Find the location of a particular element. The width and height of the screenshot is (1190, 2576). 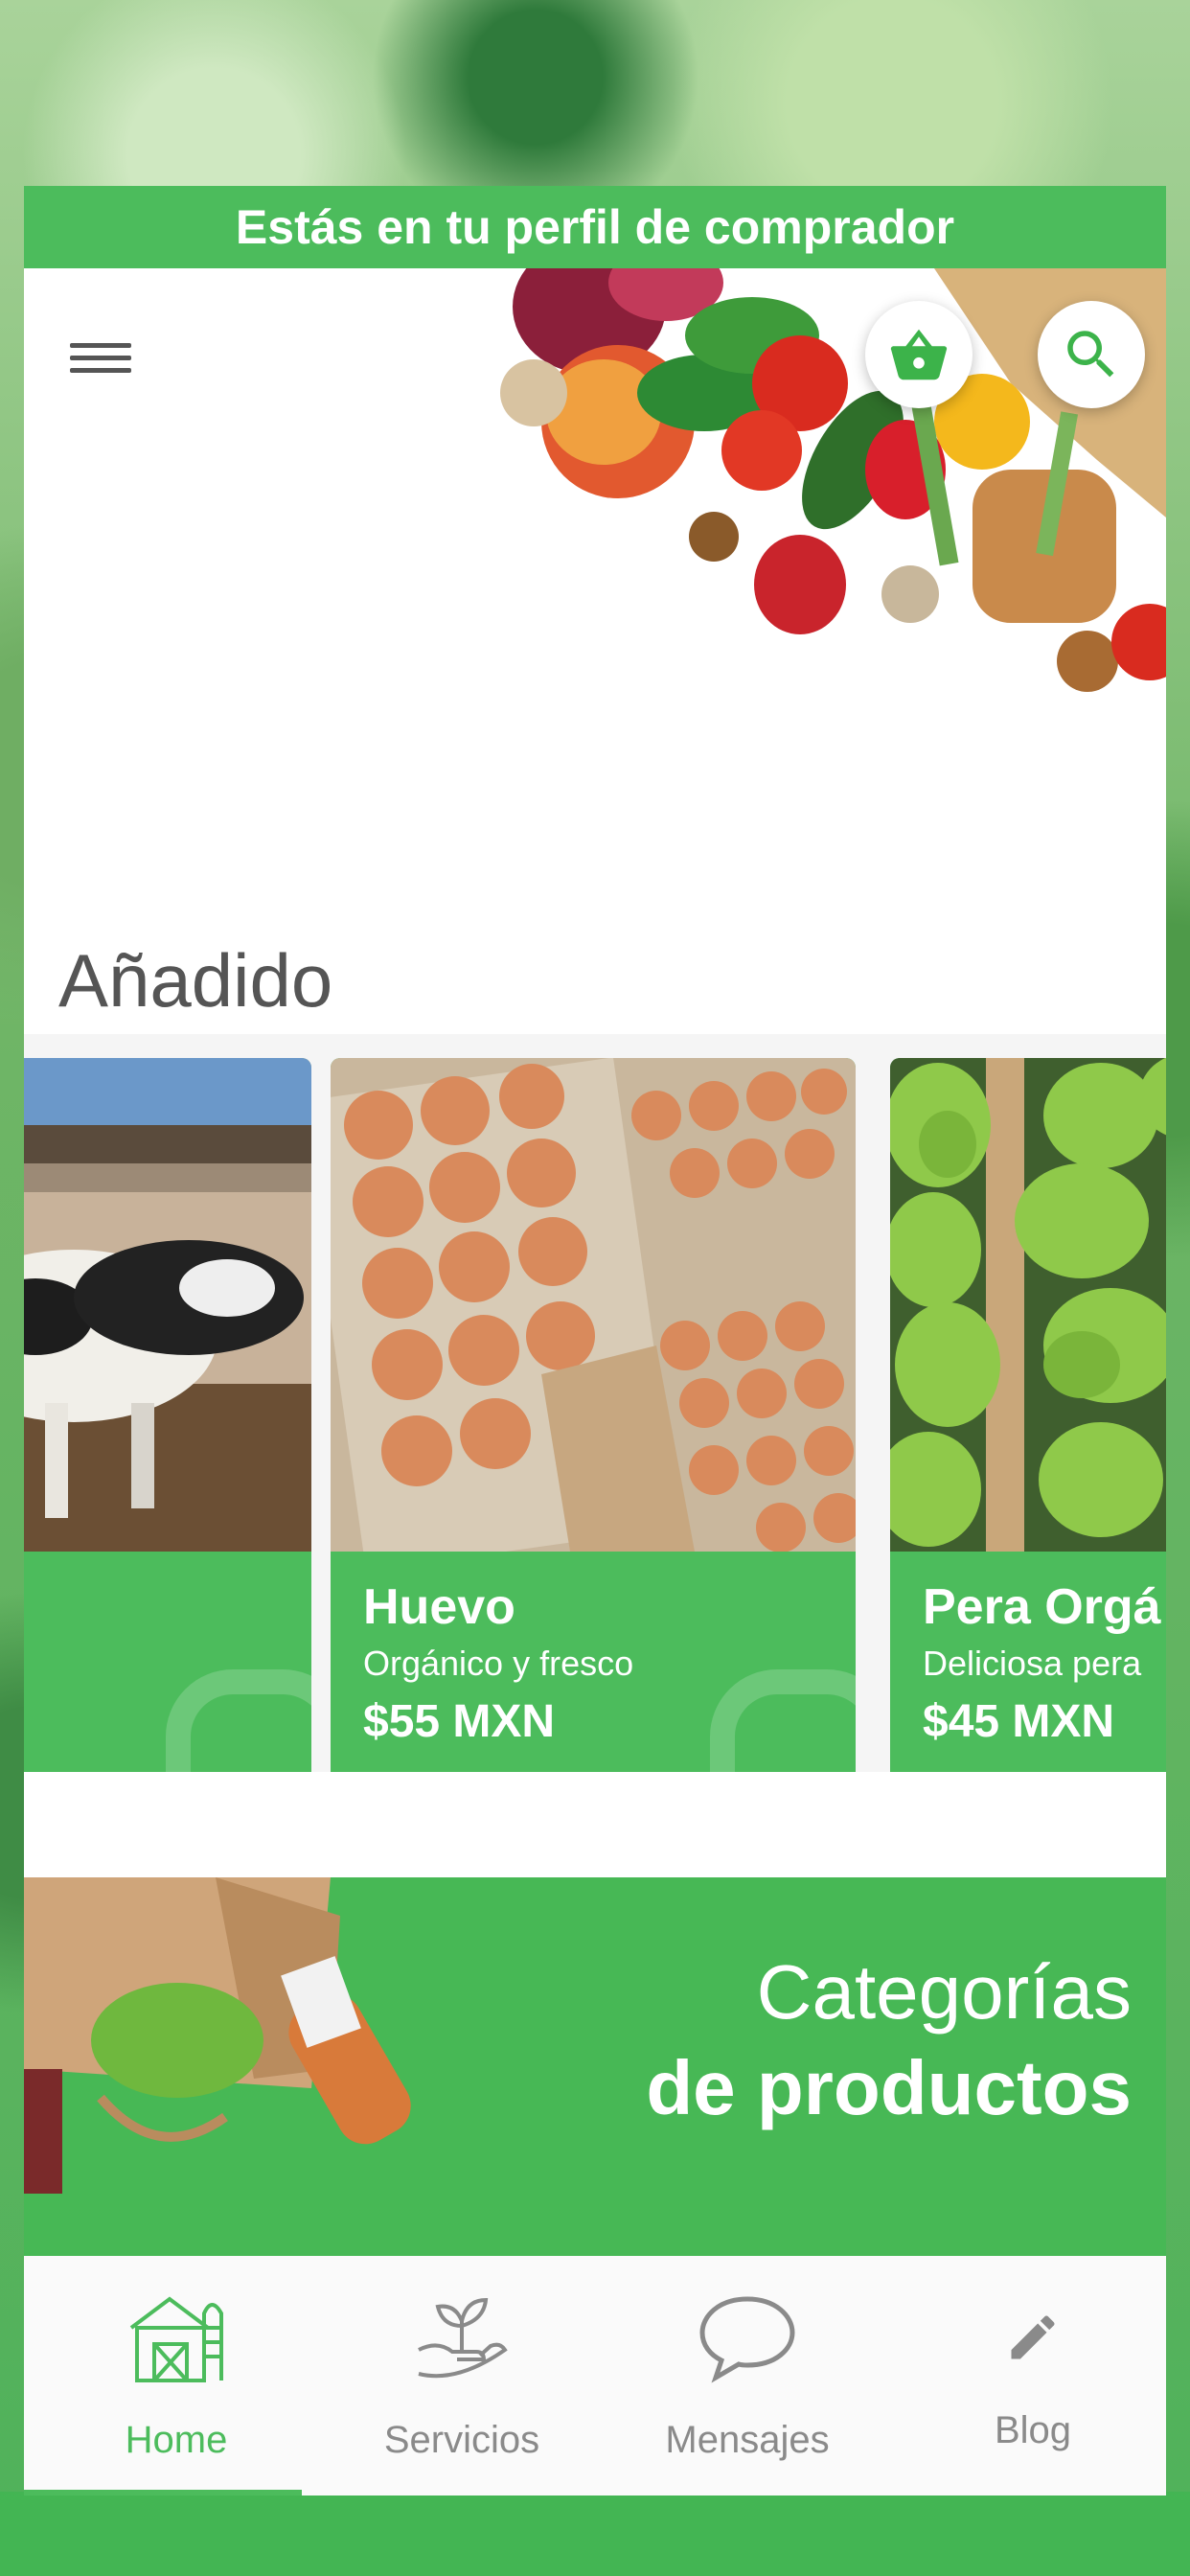

product-photo-pears is located at coordinates (1028, 1305).